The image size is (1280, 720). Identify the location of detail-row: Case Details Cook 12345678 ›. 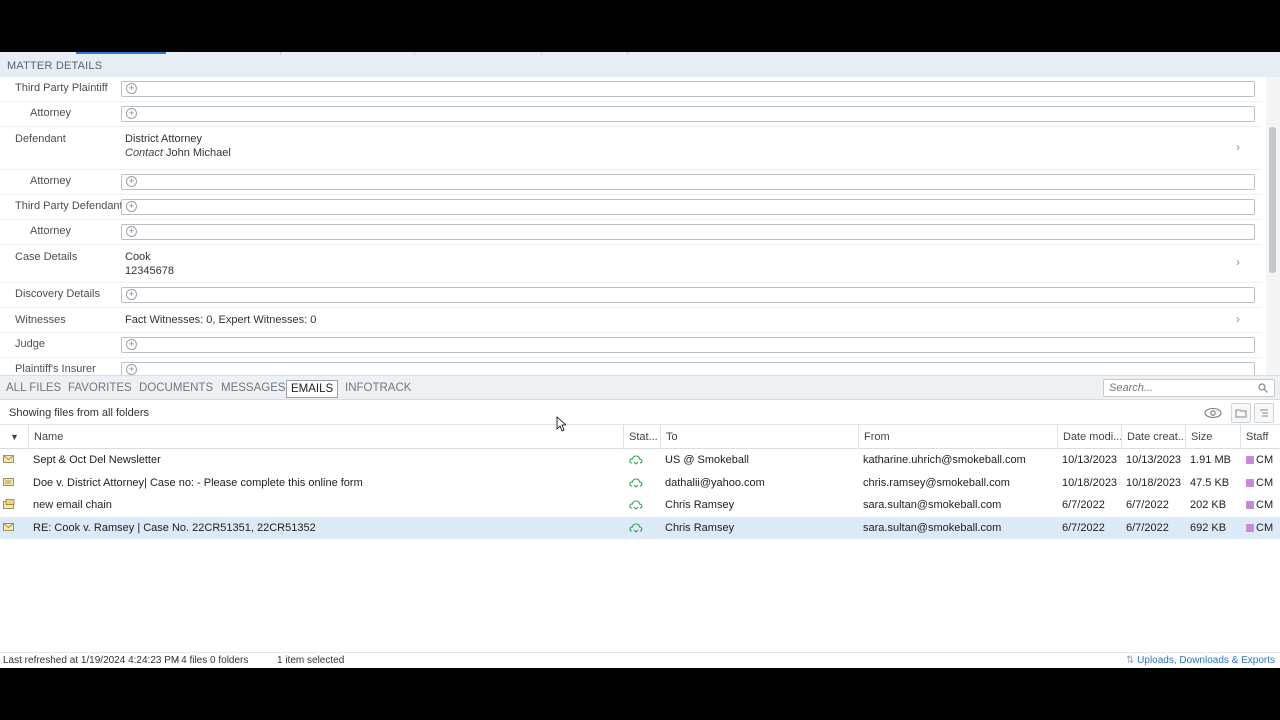
(631, 264).